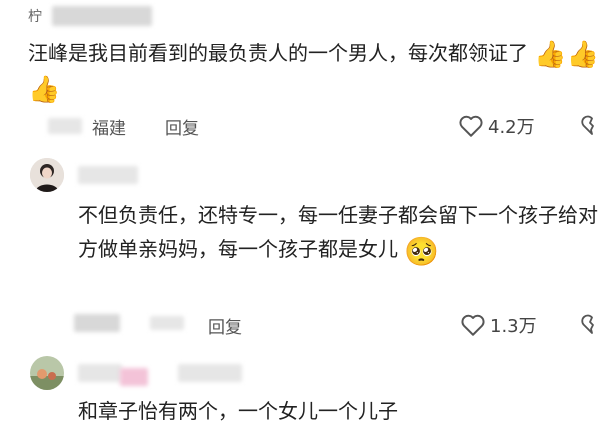 The height and width of the screenshot is (435, 600). I want to click on comment-body: 汪峰是我目前看到的最负责人的一个男人，每次都领证了, so click(278, 53).